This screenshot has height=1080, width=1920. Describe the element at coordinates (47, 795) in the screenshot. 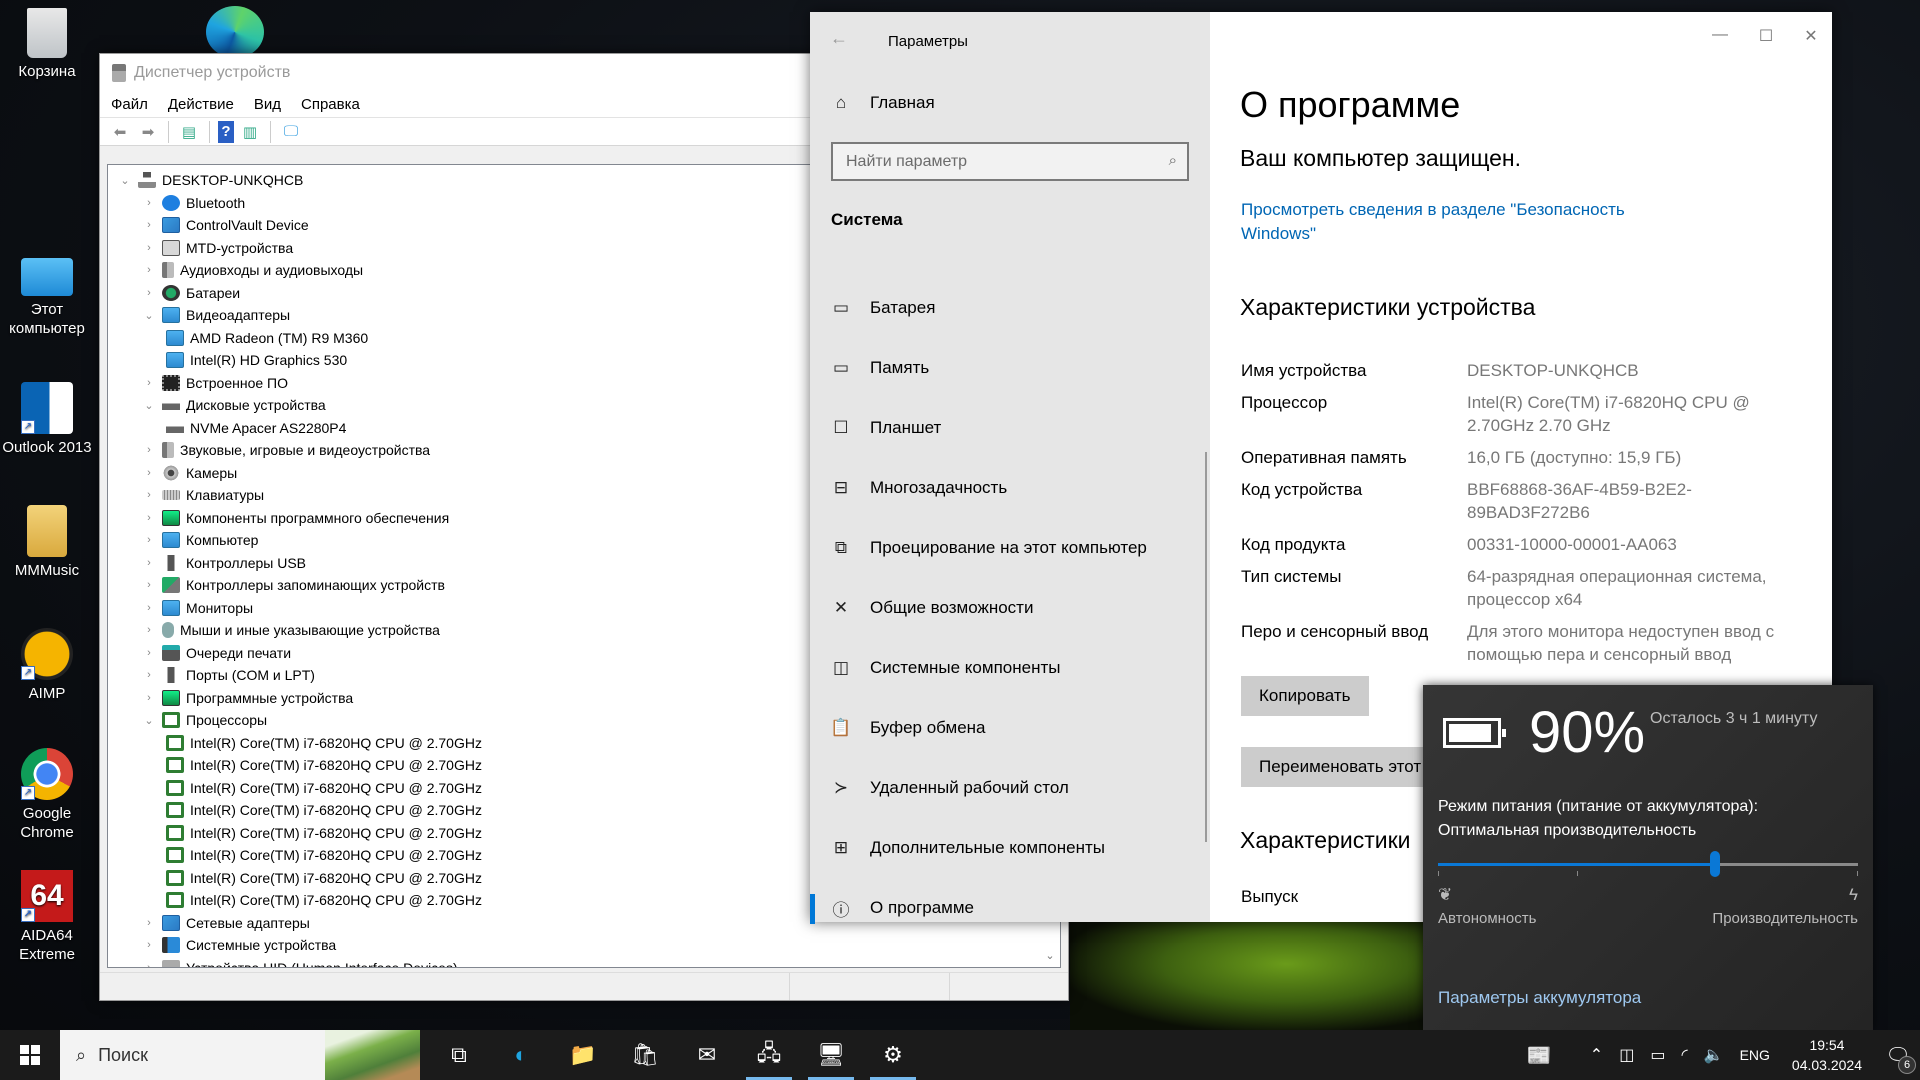

I see `desktop-icon-chrome: ↗ Google Chrome` at that location.